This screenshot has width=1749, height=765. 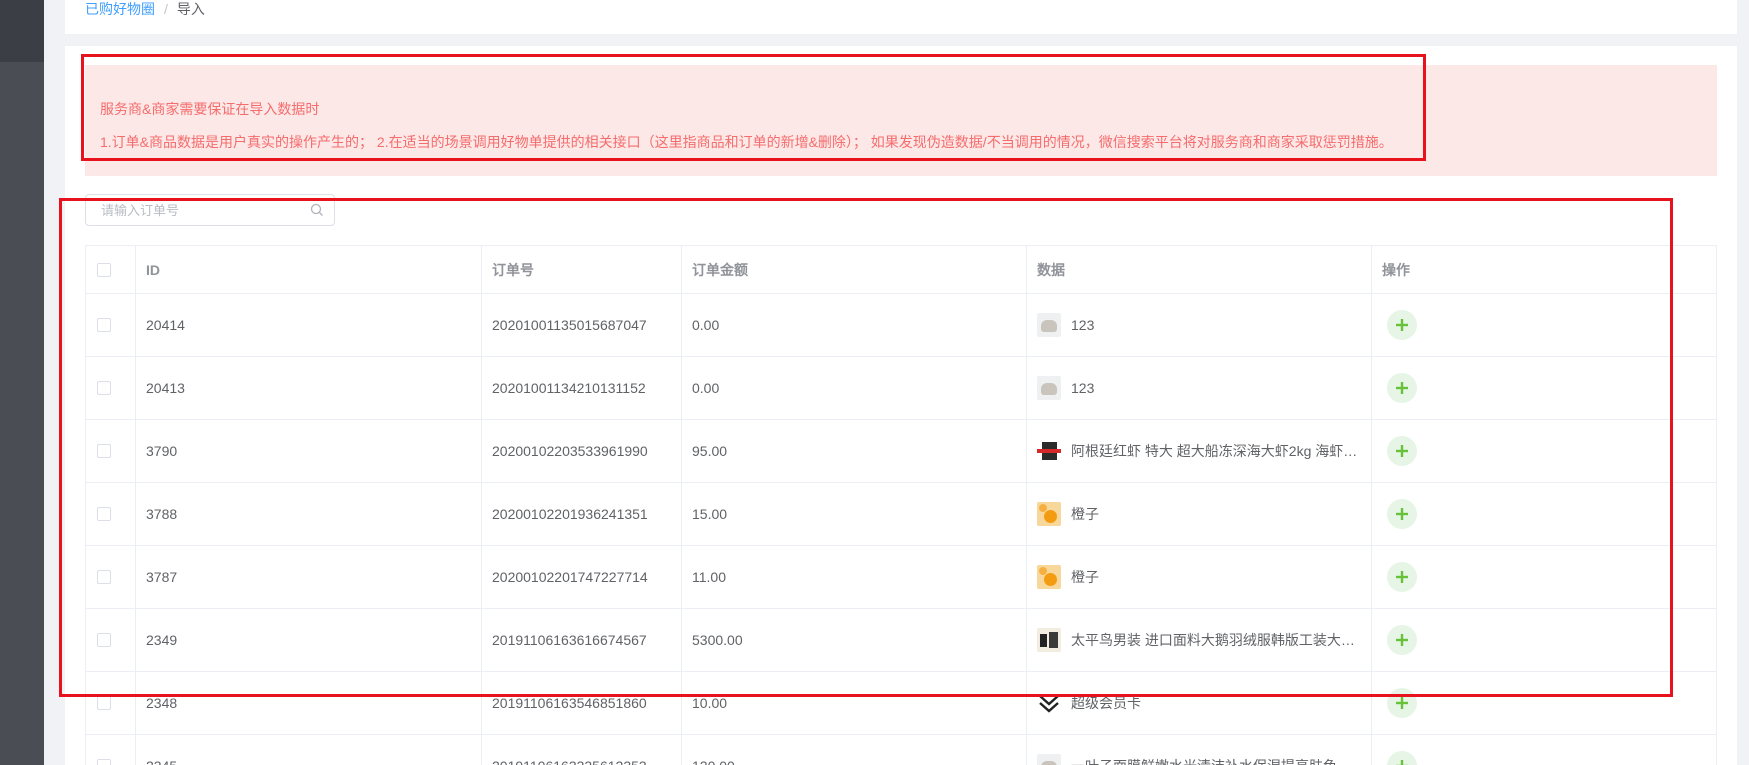 I want to click on column-header-action: 操作, so click(x=1544, y=269).